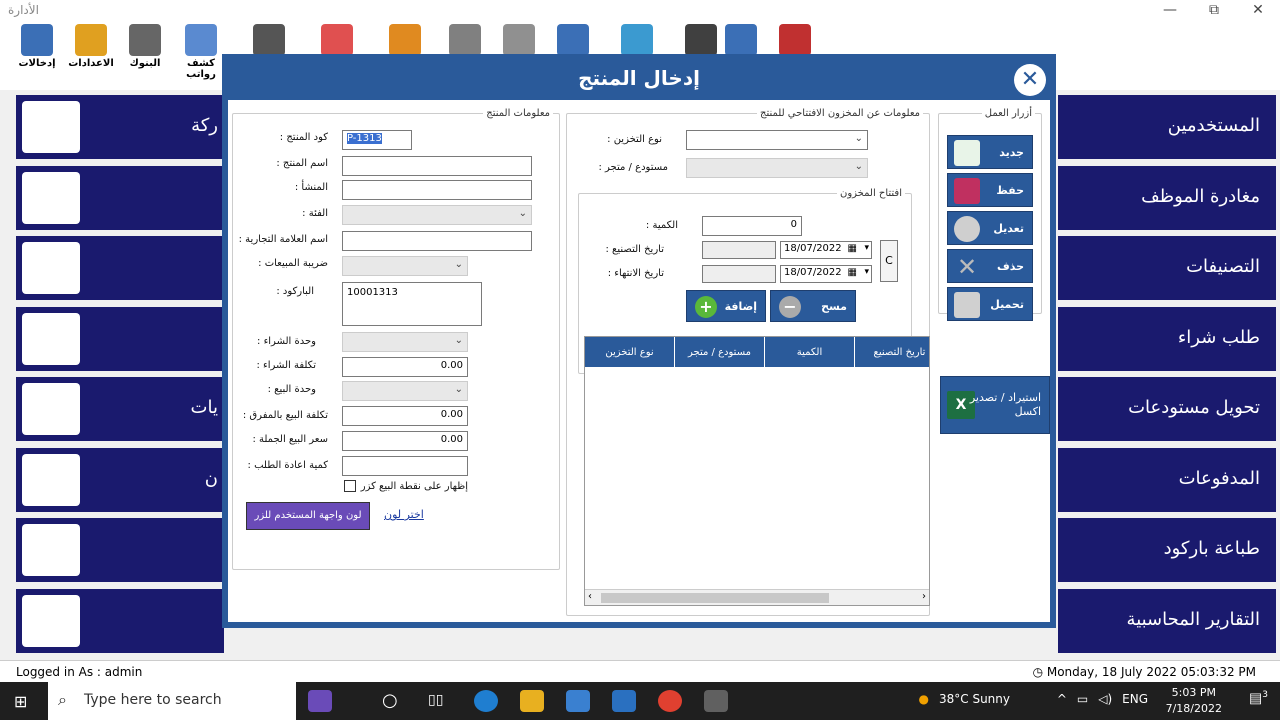 Image resolution: width=1280 pixels, height=720 pixels. I want to click on delete-button: ✕ حذف, so click(990, 266).